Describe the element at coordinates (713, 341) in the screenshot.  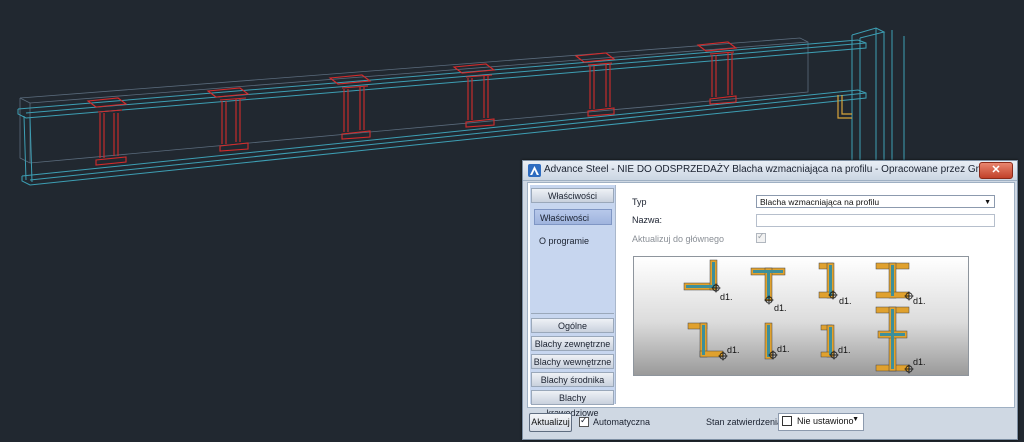
I see `profile-option-zed: d1.` at that location.